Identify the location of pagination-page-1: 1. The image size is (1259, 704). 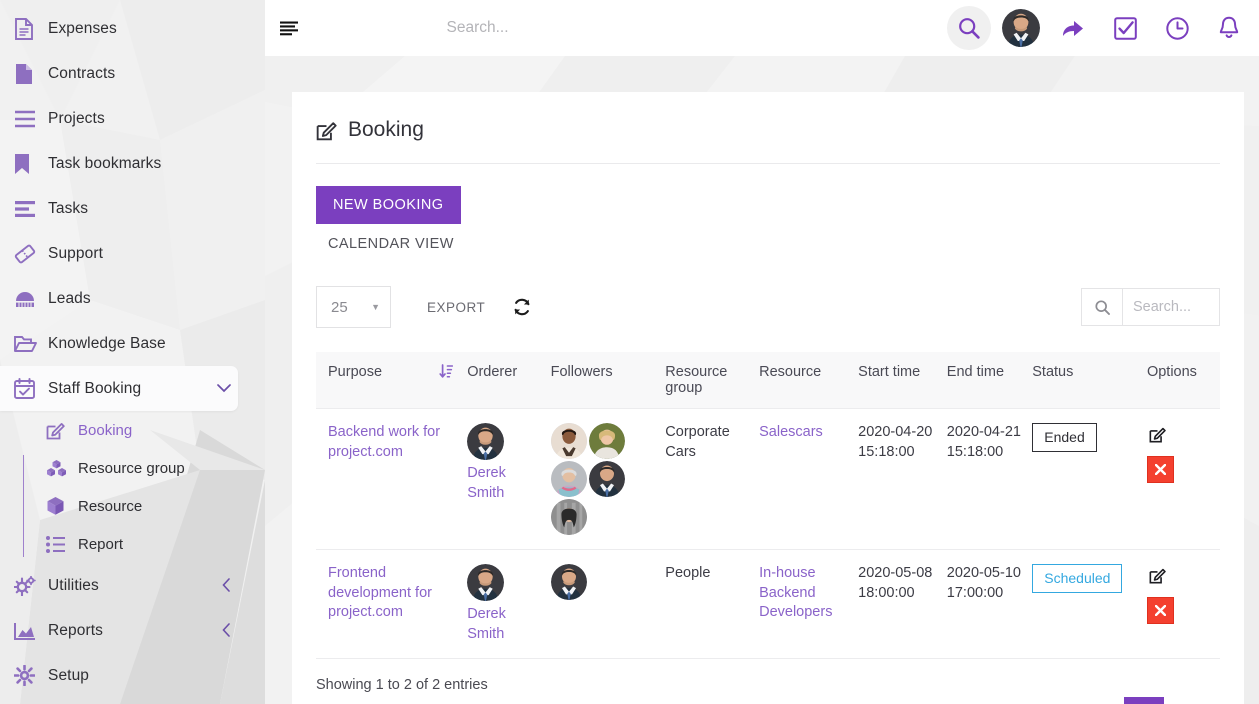
(1144, 700).